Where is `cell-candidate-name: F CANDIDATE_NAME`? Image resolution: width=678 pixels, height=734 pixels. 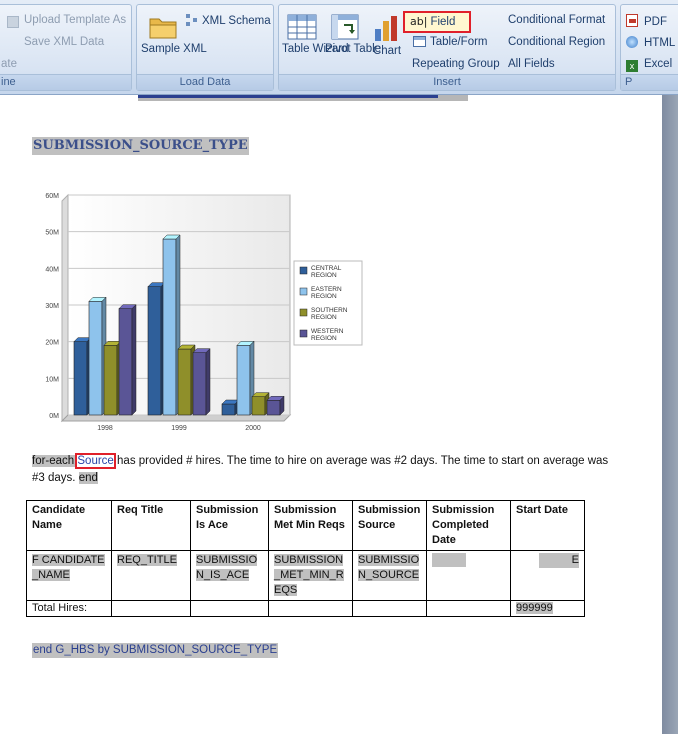 cell-candidate-name: F CANDIDATE_NAME is located at coordinates (69, 575).